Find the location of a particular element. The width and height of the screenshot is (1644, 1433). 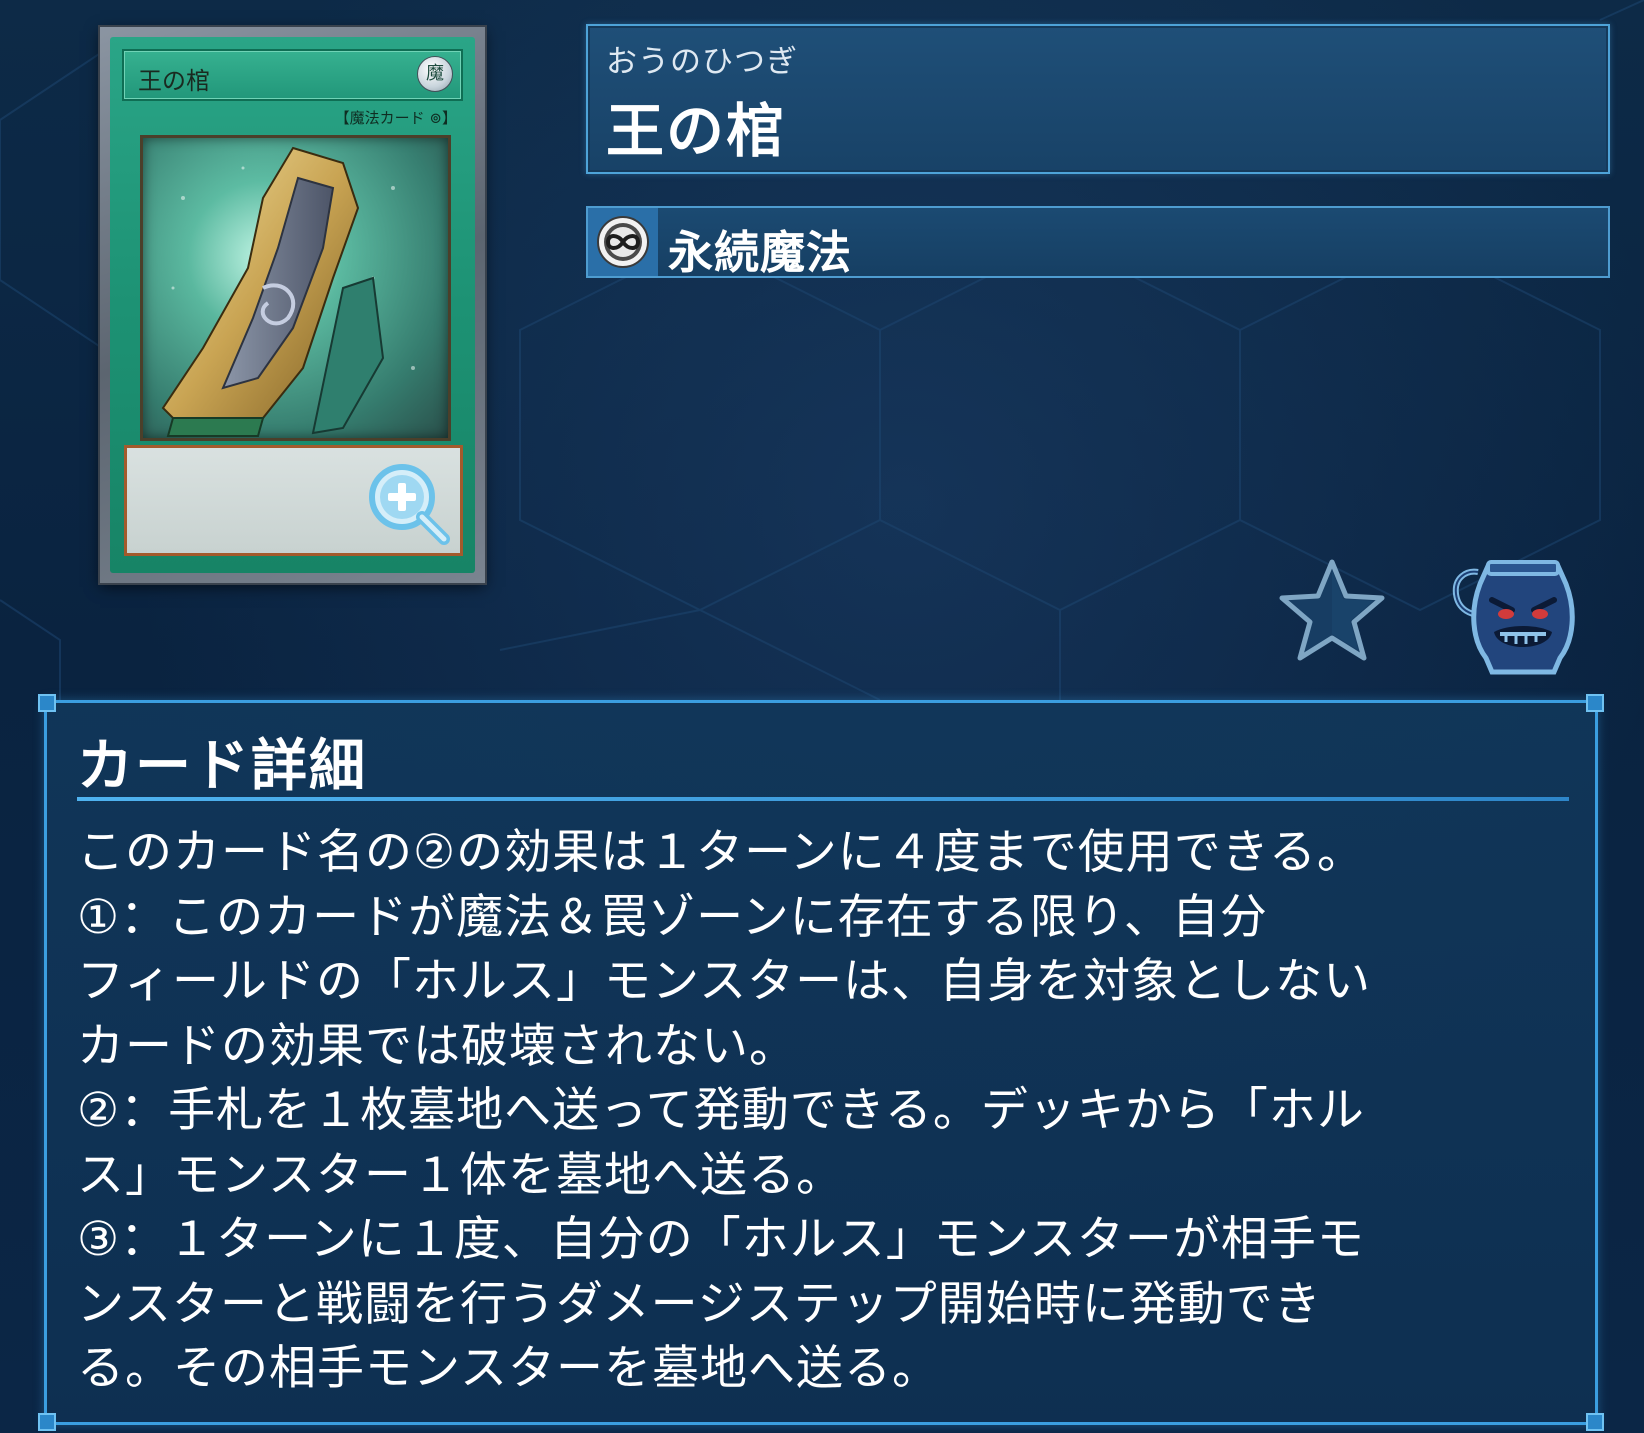

card-attribute-icon: 魔 is located at coordinates (435, 74).